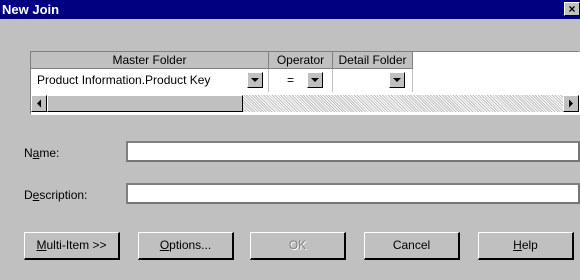 The height and width of the screenshot is (280, 580). I want to click on column-header-master-folder: Master Folder, so click(150, 60).